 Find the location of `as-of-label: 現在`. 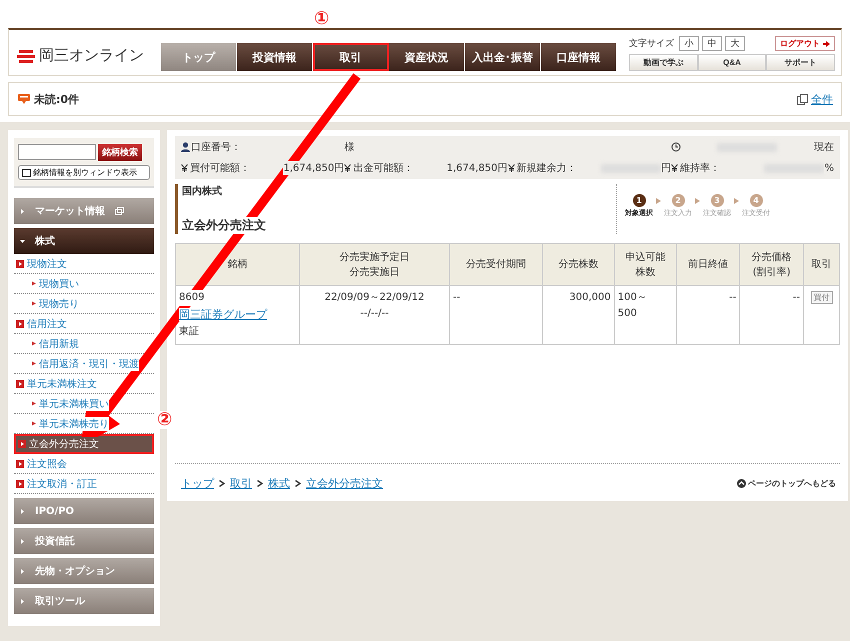

as-of-label: 現在 is located at coordinates (824, 147).